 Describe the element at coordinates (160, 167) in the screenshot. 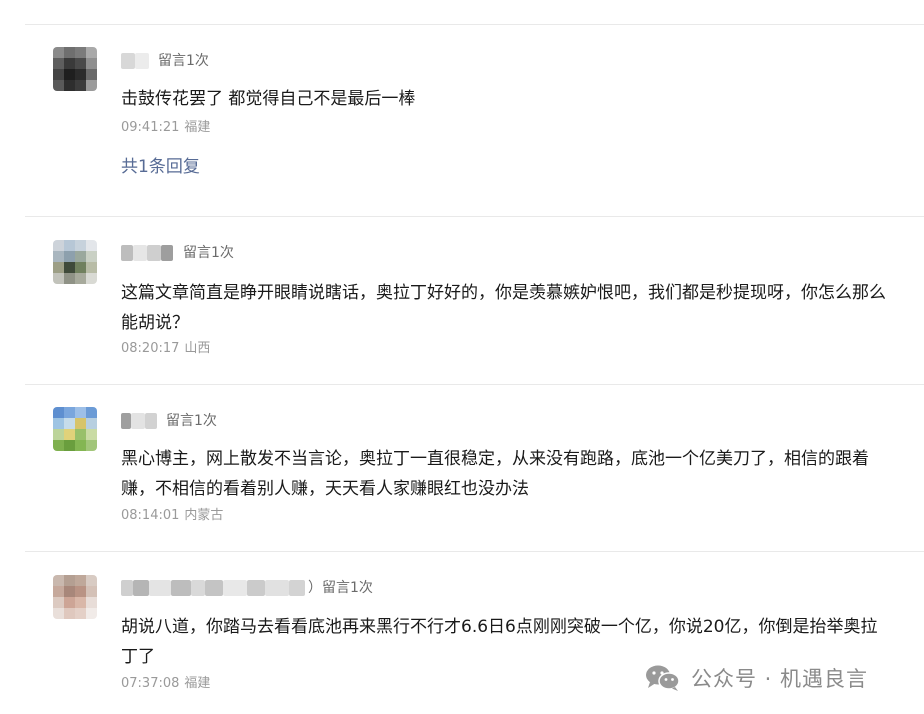

I see `view-replies-link: 共1条回复` at that location.